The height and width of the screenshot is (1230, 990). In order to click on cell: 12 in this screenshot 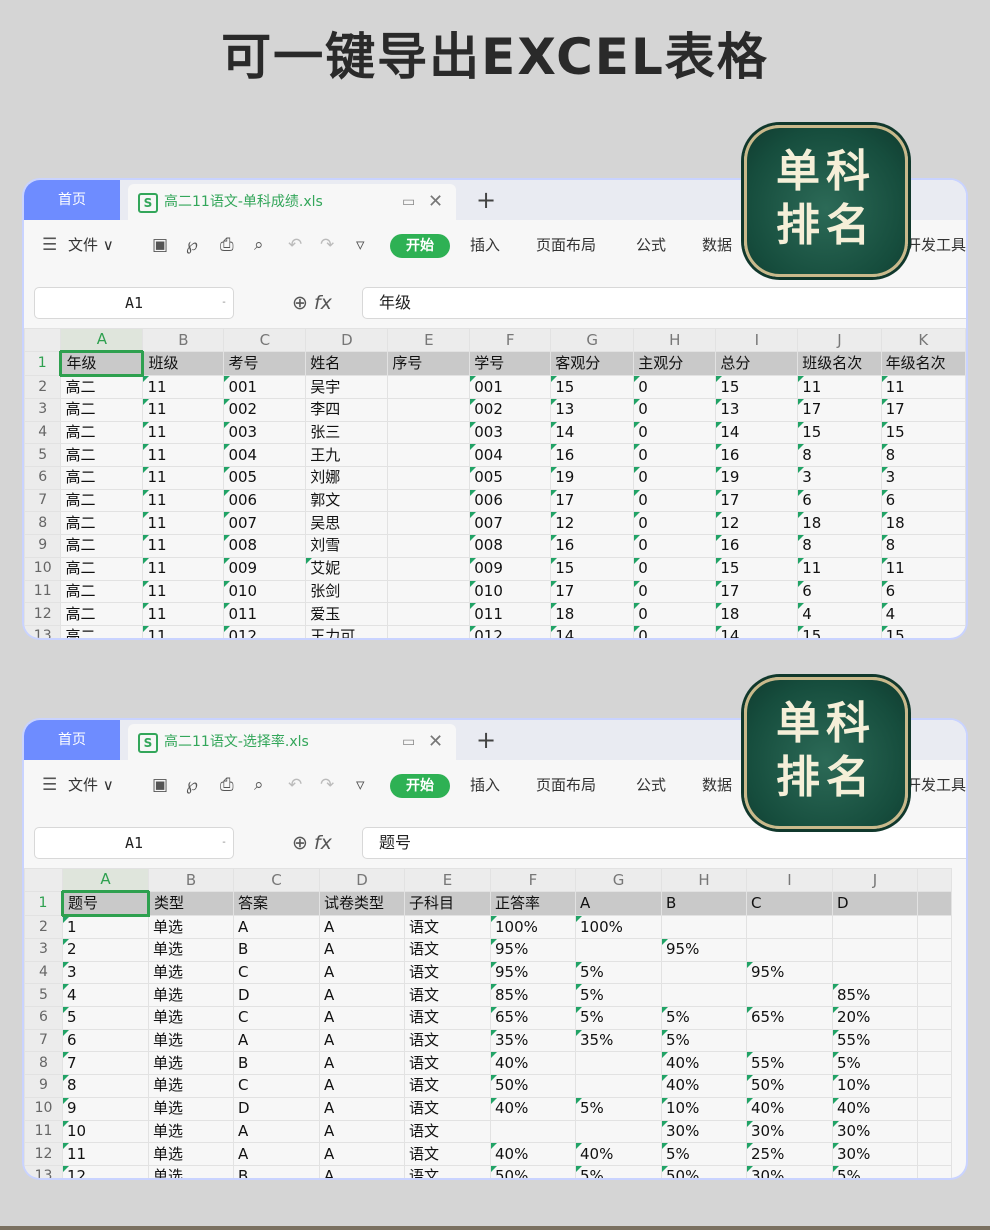, I will do `click(592, 523)`.